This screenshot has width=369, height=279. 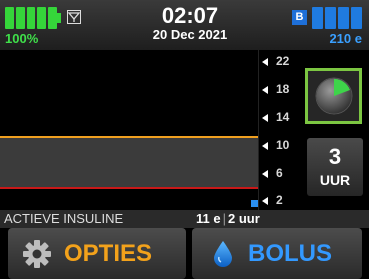 I want to click on battery-cap, so click(x=59, y=18).